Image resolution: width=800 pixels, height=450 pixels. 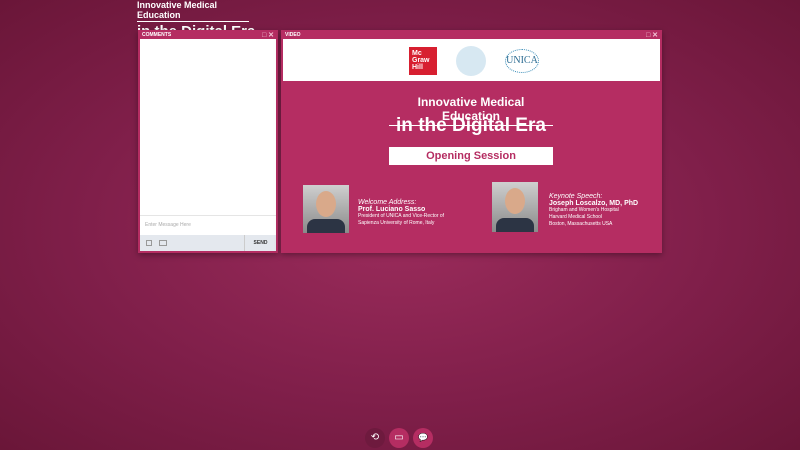 What do you see at coordinates (163, 243) in the screenshot?
I see `emoji-icon` at bounding box center [163, 243].